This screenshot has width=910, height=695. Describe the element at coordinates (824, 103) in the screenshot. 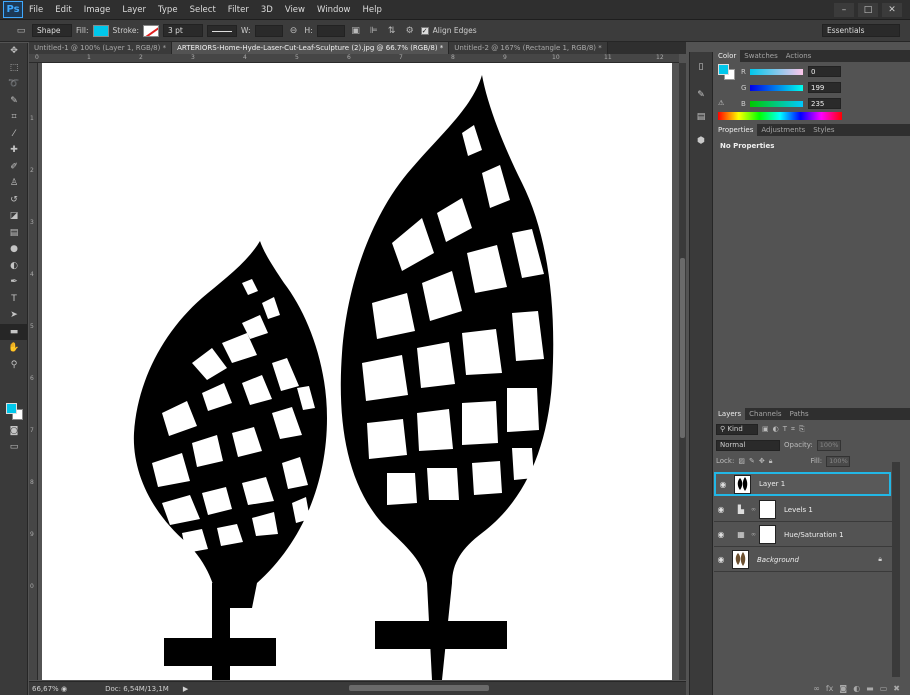

I see `blue-value-field: 235` at that location.